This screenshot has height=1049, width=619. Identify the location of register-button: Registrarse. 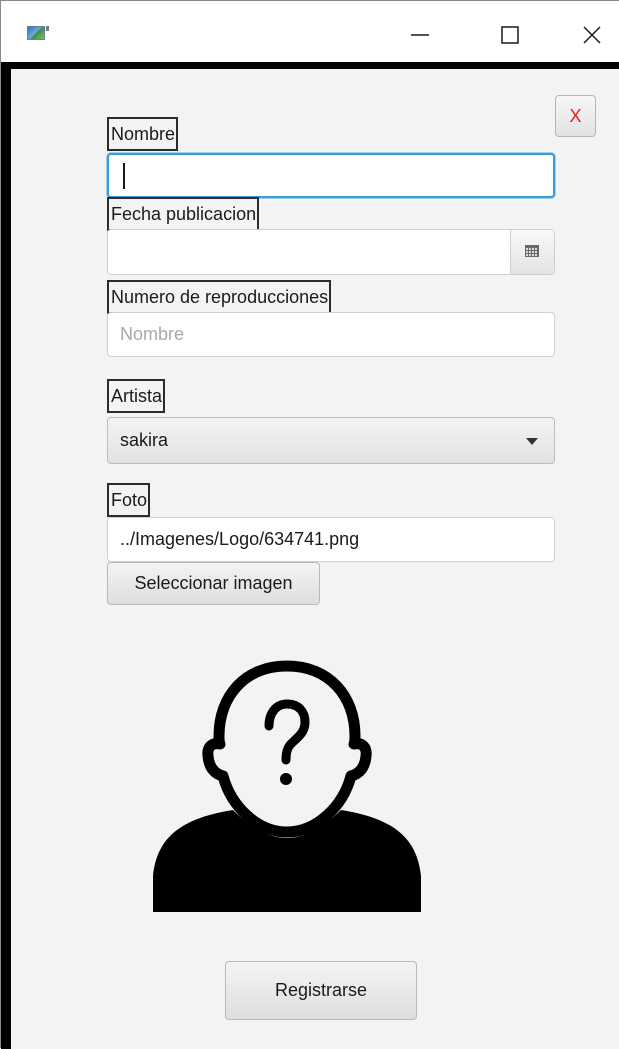
(321, 990).